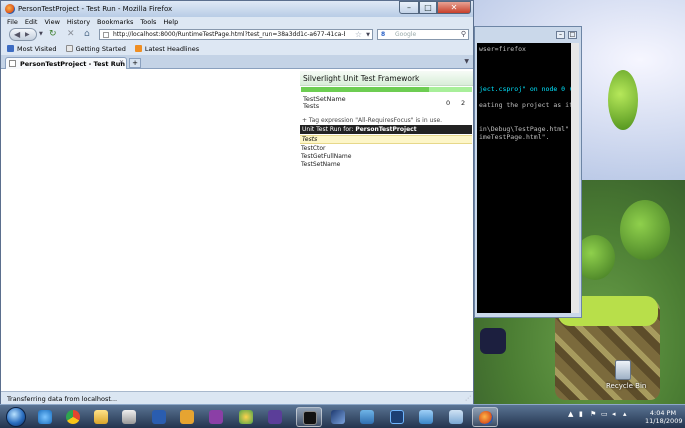 The image size is (685, 428). I want to click on minimize-button: –, so click(409, 7).